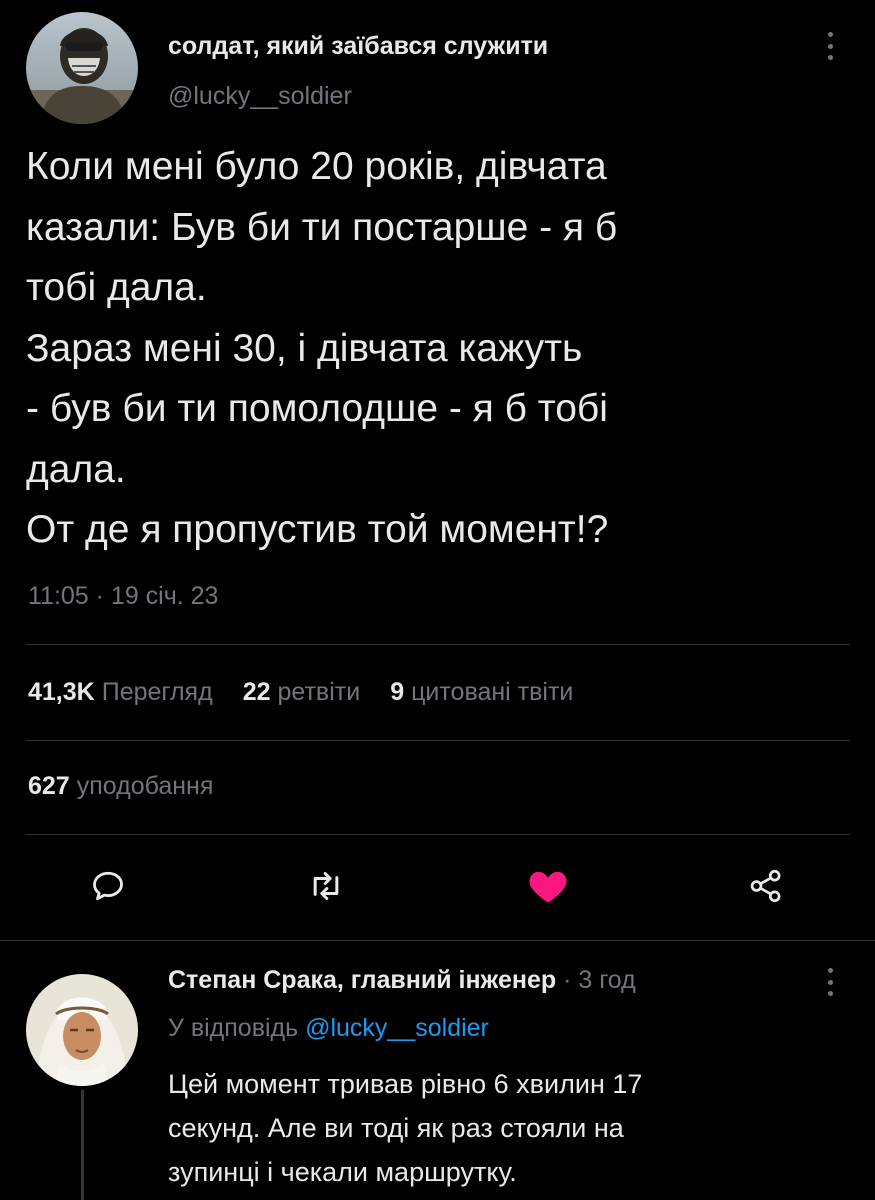  What do you see at coordinates (61, 692) in the screenshot?
I see `views-count: 41,3K` at bounding box center [61, 692].